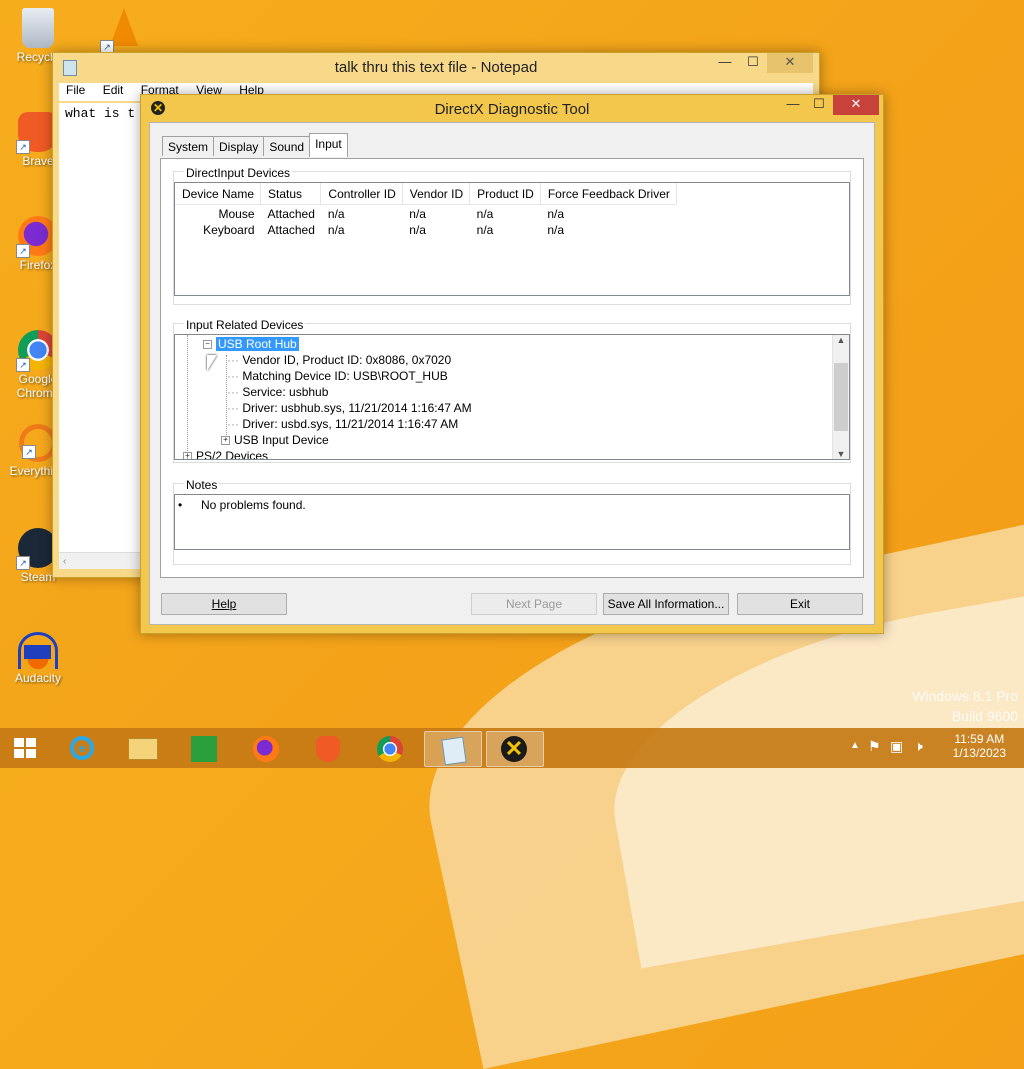 Image resolution: width=1024 pixels, height=1069 pixels. I want to click on horizontal-scrollbar: ‹, so click(101, 560).